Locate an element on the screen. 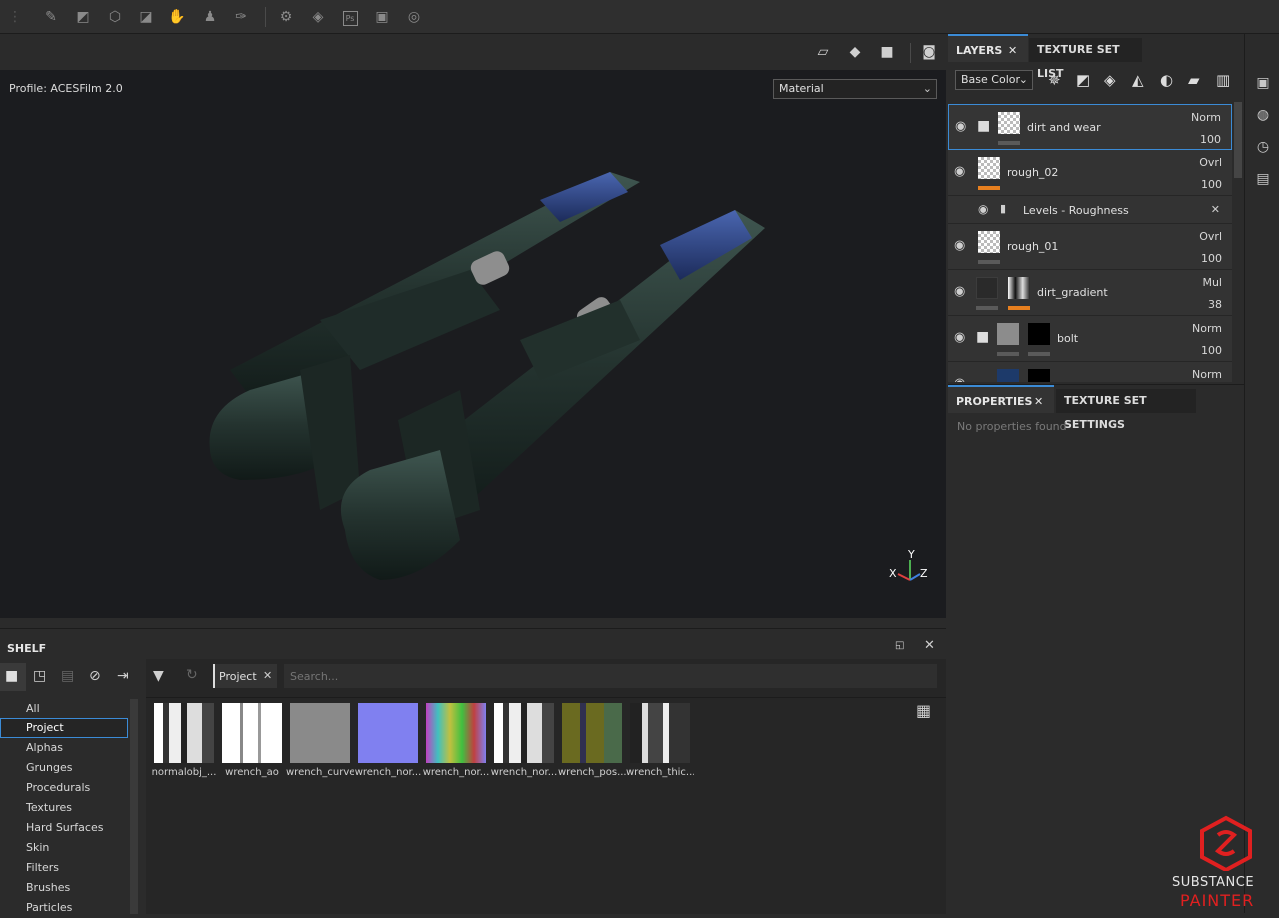 Image resolution: width=1279 pixels, height=918 pixels. hide-icon: ⊘ is located at coordinates (95, 676).